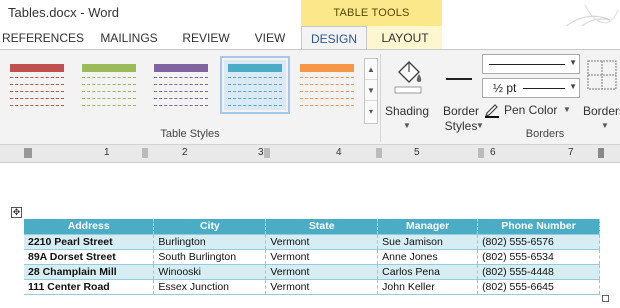  Describe the element at coordinates (538, 226) in the screenshot. I see `header-phone: Phone Number` at that location.